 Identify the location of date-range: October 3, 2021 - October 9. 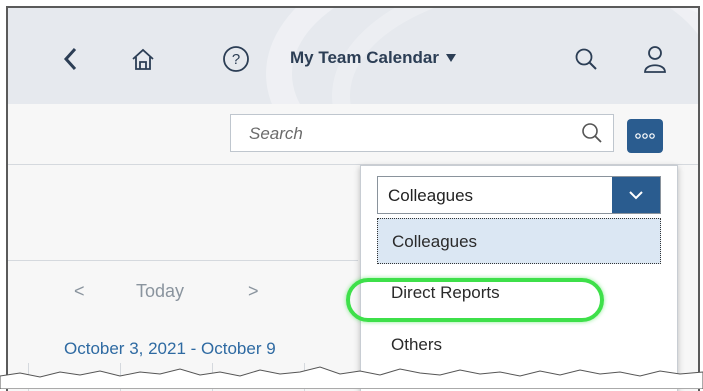
(170, 348).